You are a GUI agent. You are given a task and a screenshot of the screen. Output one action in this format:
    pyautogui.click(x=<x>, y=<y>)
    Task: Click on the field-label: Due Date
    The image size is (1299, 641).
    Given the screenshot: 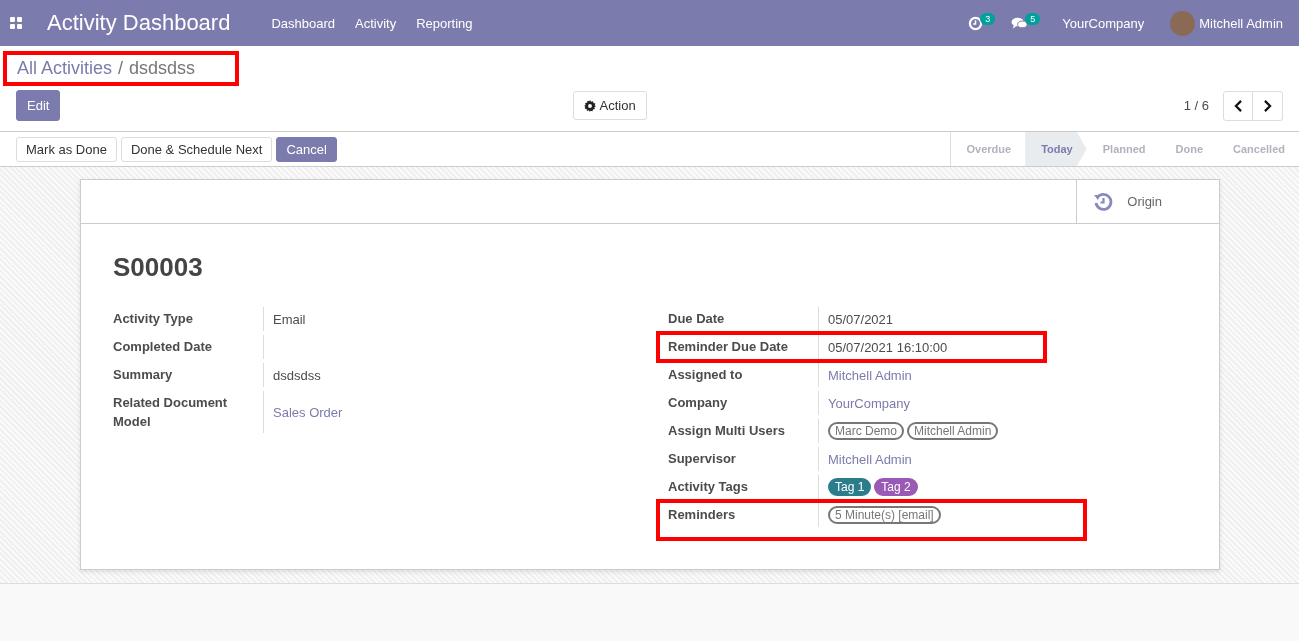 What is the action you would take?
    pyautogui.click(x=743, y=319)
    